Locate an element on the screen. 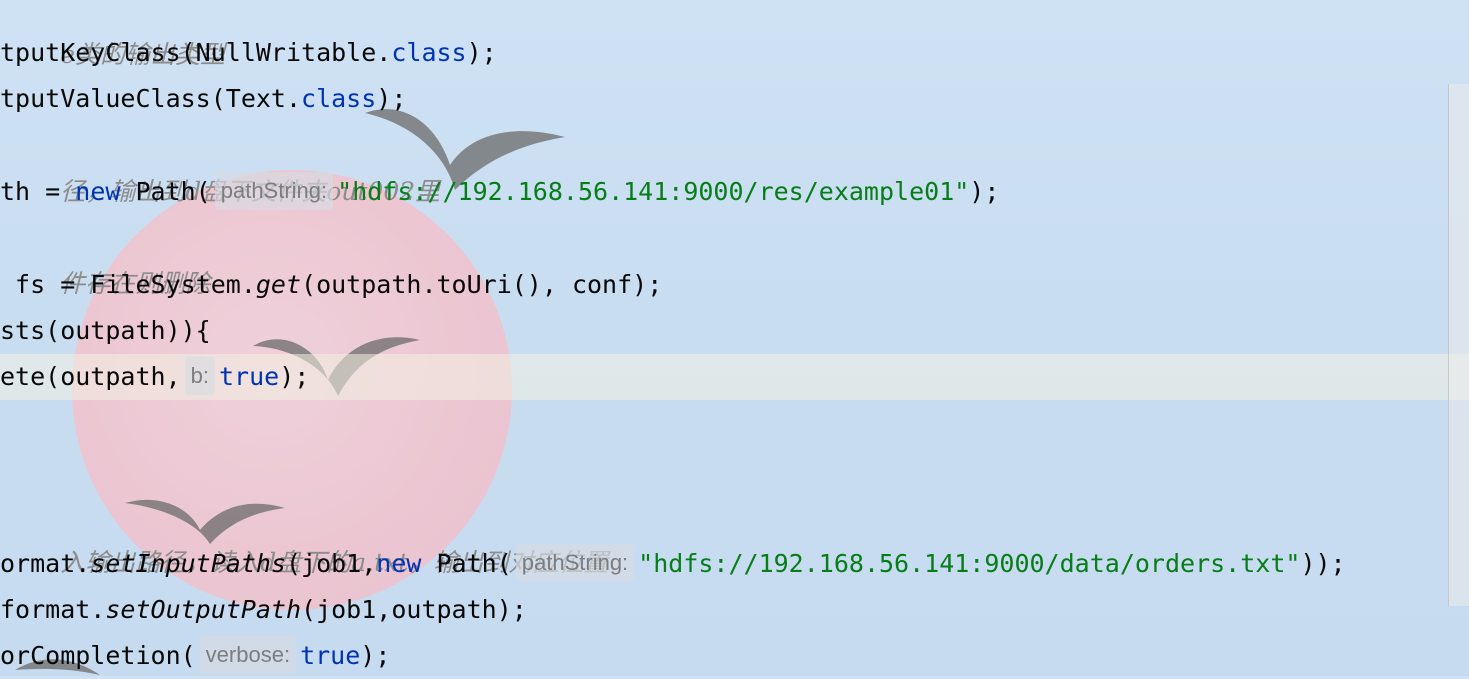 Image resolution: width=1469 pixels, height=679 pixels. code-line: 入输出路径，读入d盘下的a.txt，输出到对应位置 is located at coordinates (304, 535).